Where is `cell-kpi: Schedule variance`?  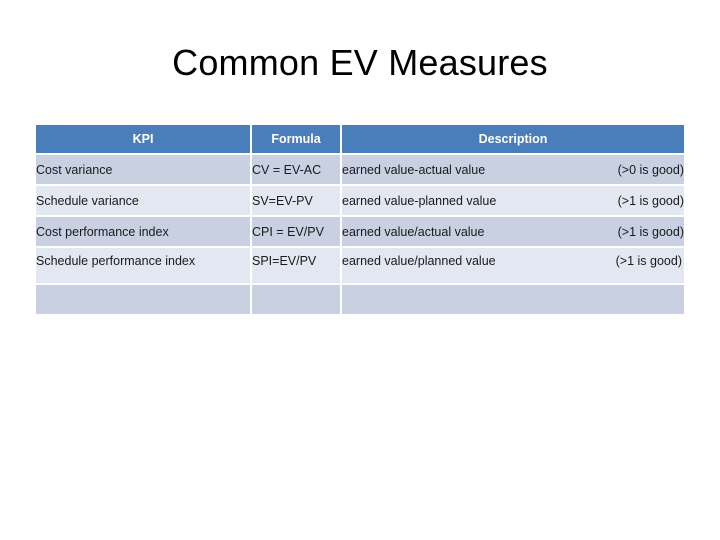 cell-kpi: Schedule variance is located at coordinates (144, 201).